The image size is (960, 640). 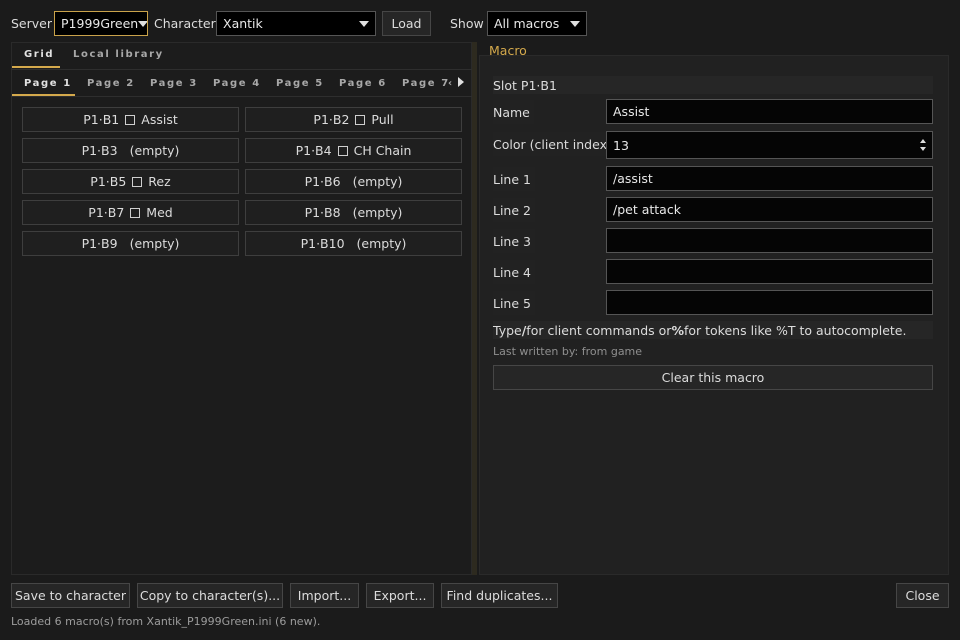 I want to click on line-5-input, so click(x=769, y=302).